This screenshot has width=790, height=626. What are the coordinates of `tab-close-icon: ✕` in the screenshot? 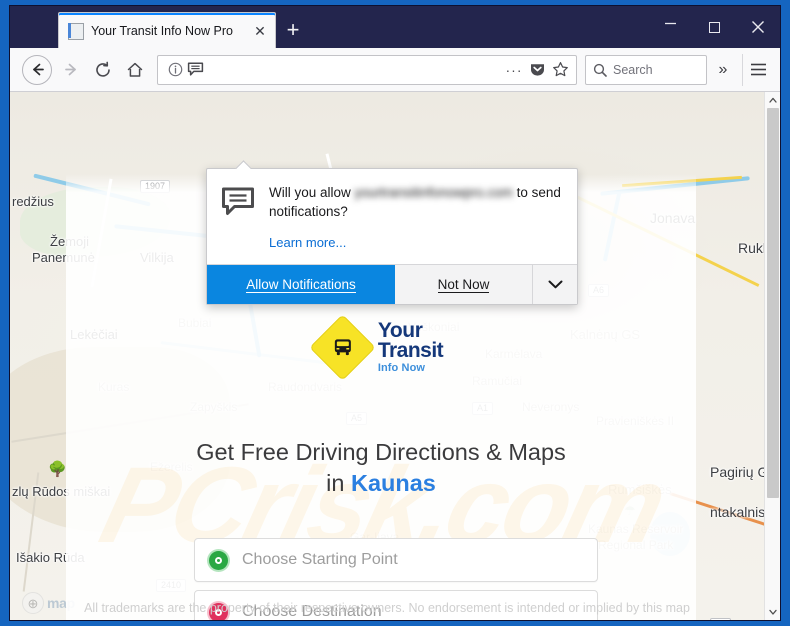 It's located at (260, 31).